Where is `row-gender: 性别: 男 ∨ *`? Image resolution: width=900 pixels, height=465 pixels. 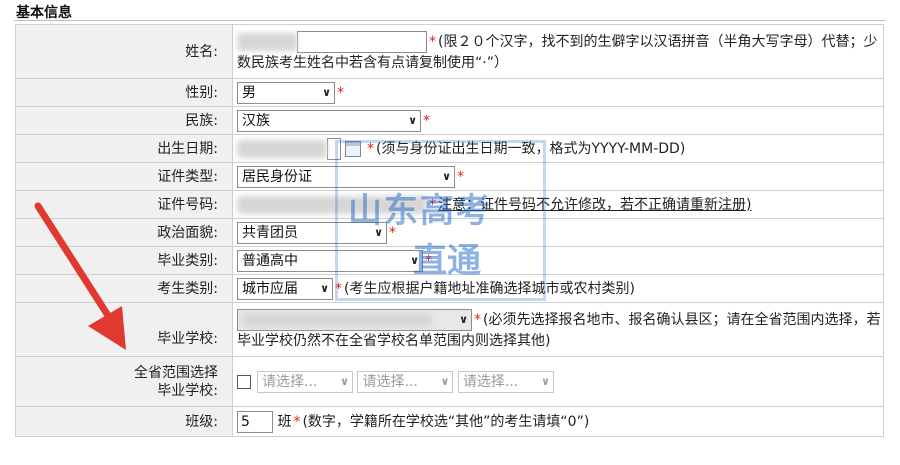 row-gender: 性别: 男 ∨ * is located at coordinates (449, 92).